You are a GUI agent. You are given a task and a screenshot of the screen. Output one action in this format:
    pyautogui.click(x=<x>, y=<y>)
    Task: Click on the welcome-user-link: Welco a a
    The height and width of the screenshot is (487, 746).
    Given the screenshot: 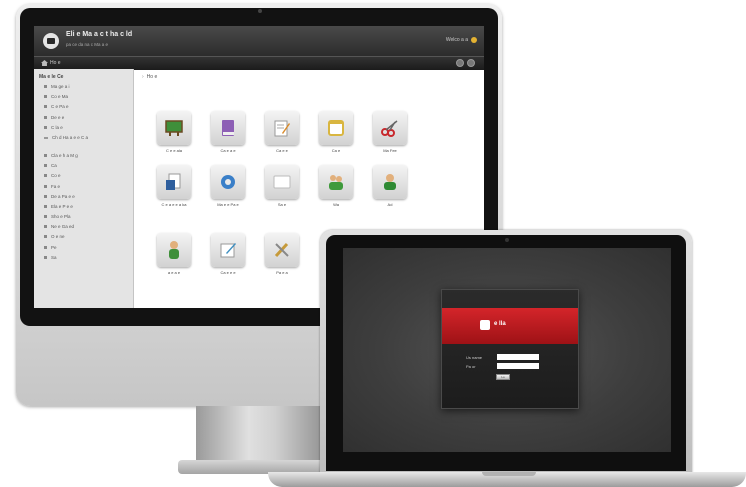 What is the action you would take?
    pyautogui.click(x=457, y=40)
    